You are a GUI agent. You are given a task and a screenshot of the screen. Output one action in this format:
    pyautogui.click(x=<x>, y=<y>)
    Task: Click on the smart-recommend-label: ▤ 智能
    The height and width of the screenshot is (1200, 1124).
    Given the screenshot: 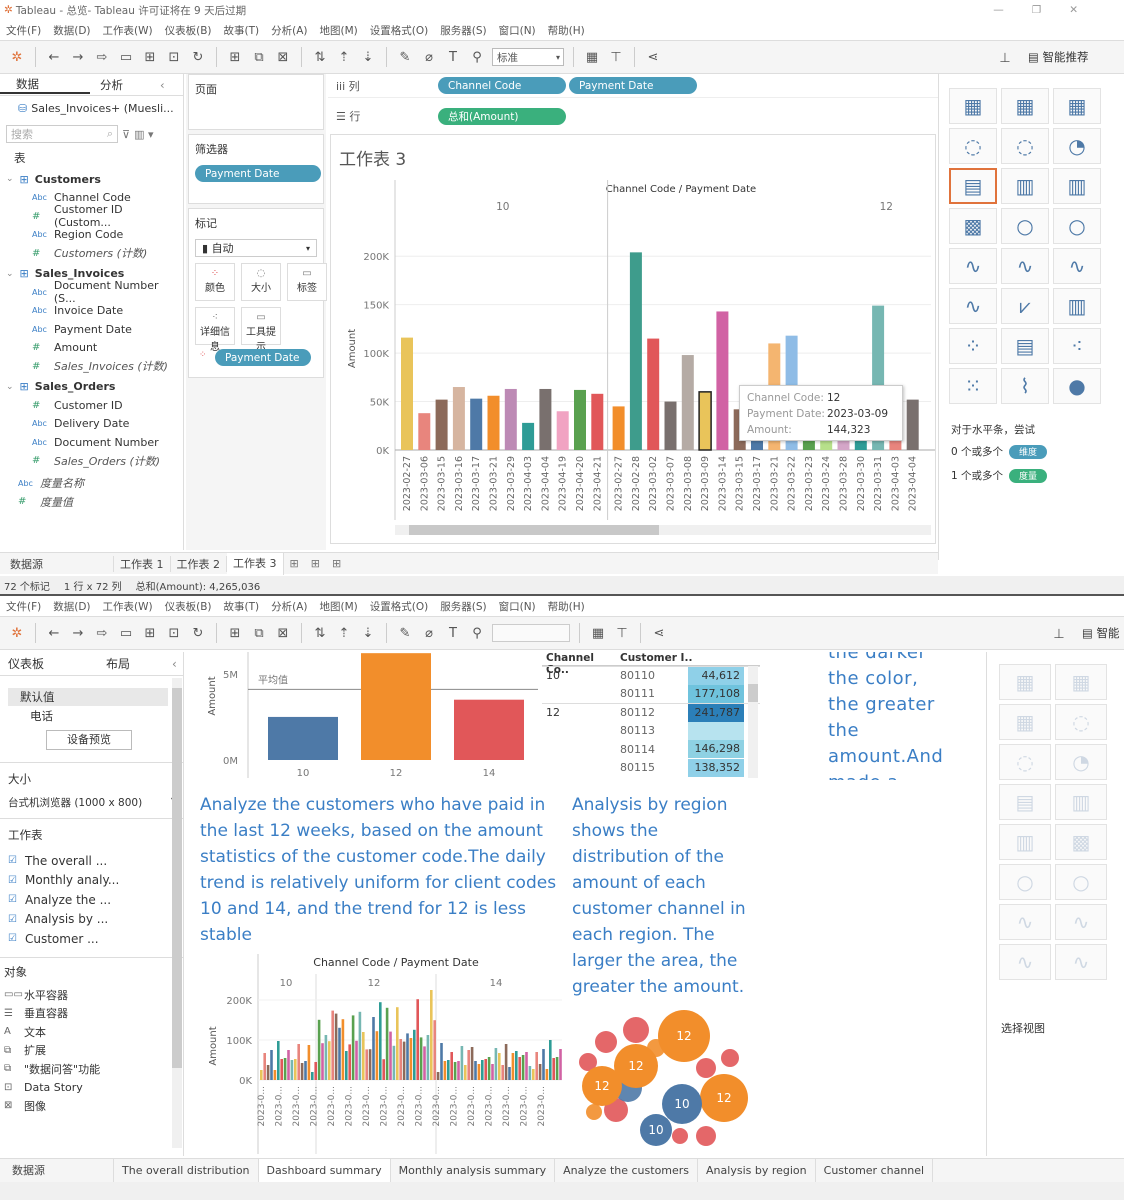 What is the action you would take?
    pyautogui.click(x=1101, y=633)
    